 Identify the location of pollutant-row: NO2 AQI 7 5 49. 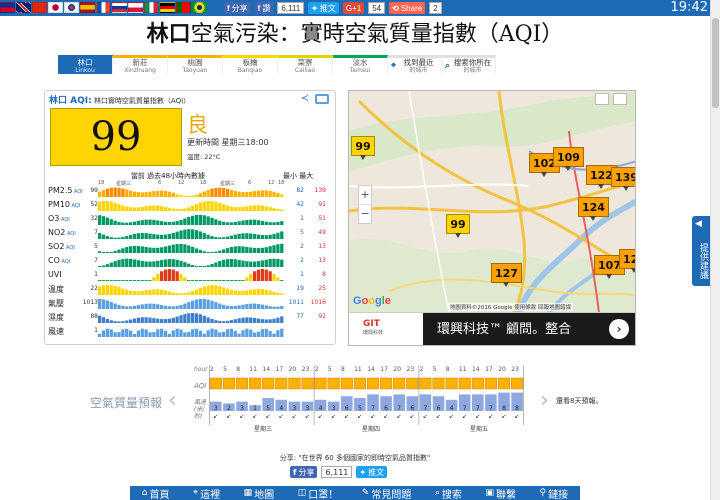
(190, 233).